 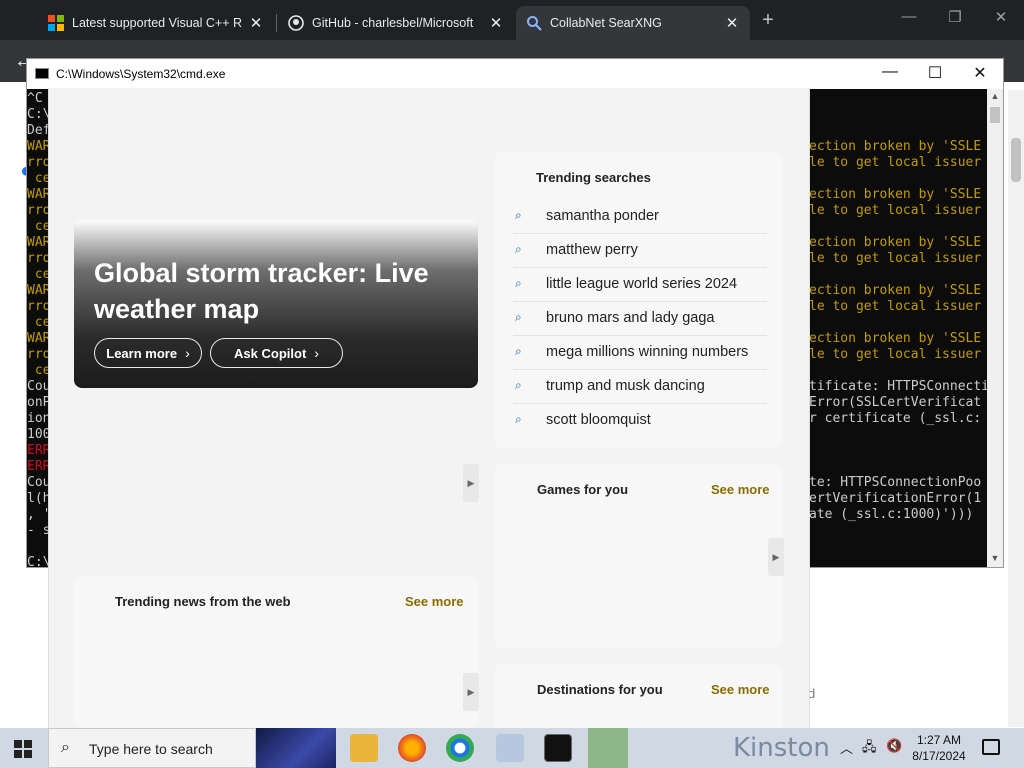 I want to click on learn-more-label: Learn more, so click(x=142, y=353).